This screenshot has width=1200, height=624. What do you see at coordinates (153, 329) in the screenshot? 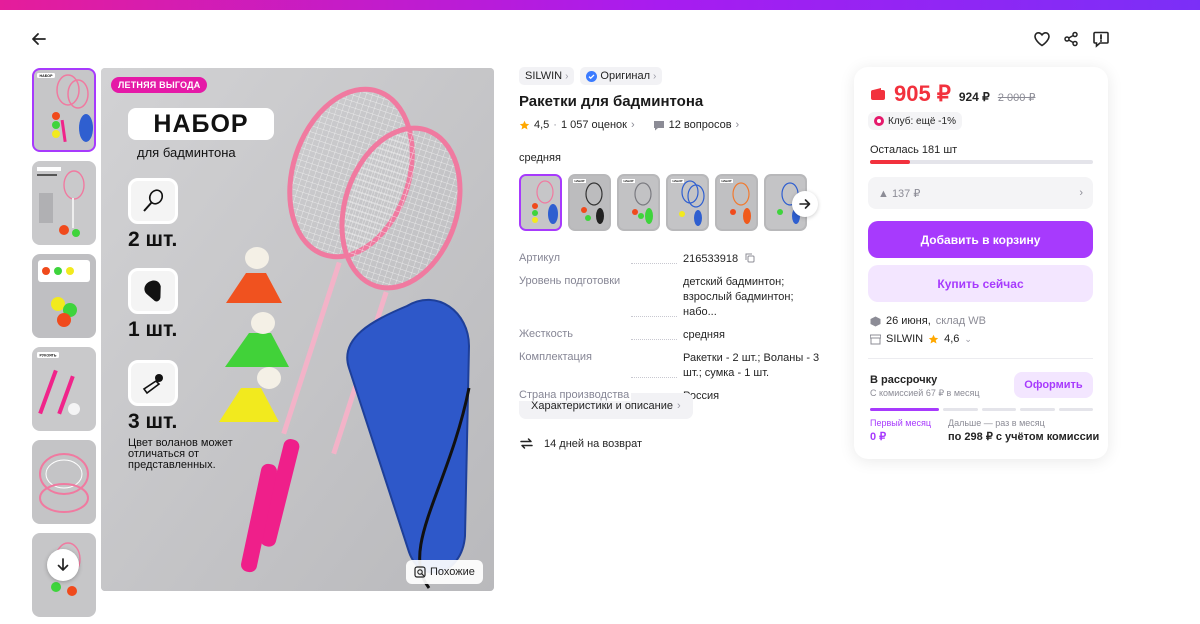
I see `case-count: 1 шт.` at bounding box center [153, 329].